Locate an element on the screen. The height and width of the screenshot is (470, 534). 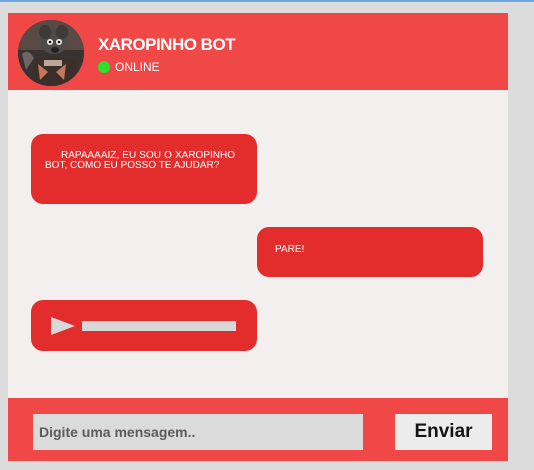
user-message-bubble: PARE! is located at coordinates (370, 252).